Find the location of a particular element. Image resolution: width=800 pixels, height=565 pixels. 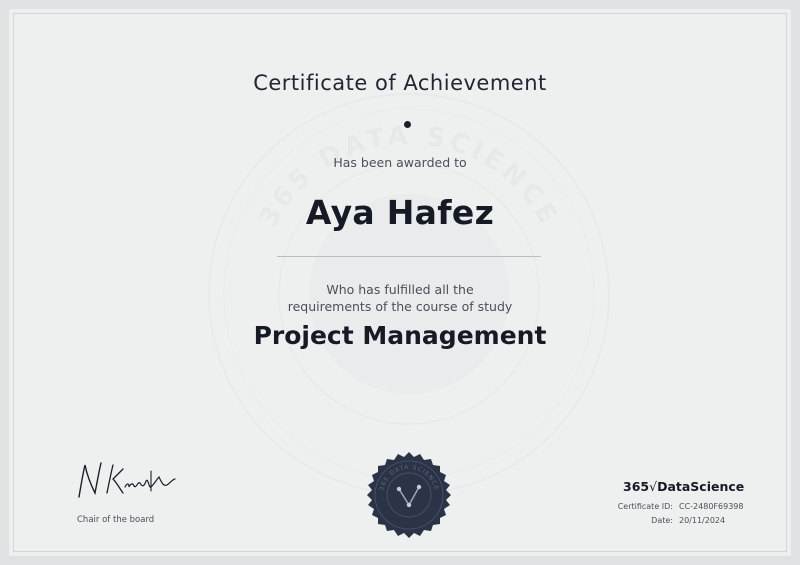

fulfilled-line-1: Who has fulfilled all the is located at coordinates (400, 289).